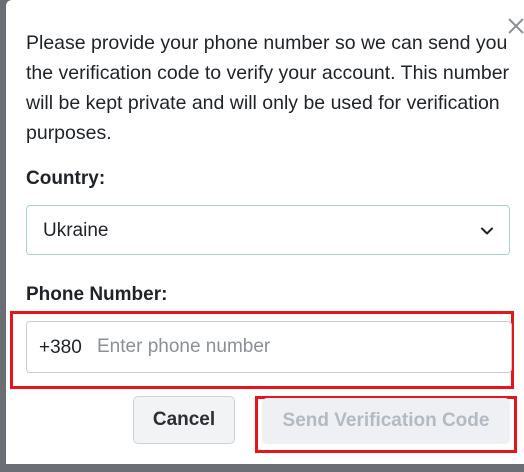  Describe the element at coordinates (386, 421) in the screenshot. I see `send-verification-code-button: Send Verification Code` at that location.